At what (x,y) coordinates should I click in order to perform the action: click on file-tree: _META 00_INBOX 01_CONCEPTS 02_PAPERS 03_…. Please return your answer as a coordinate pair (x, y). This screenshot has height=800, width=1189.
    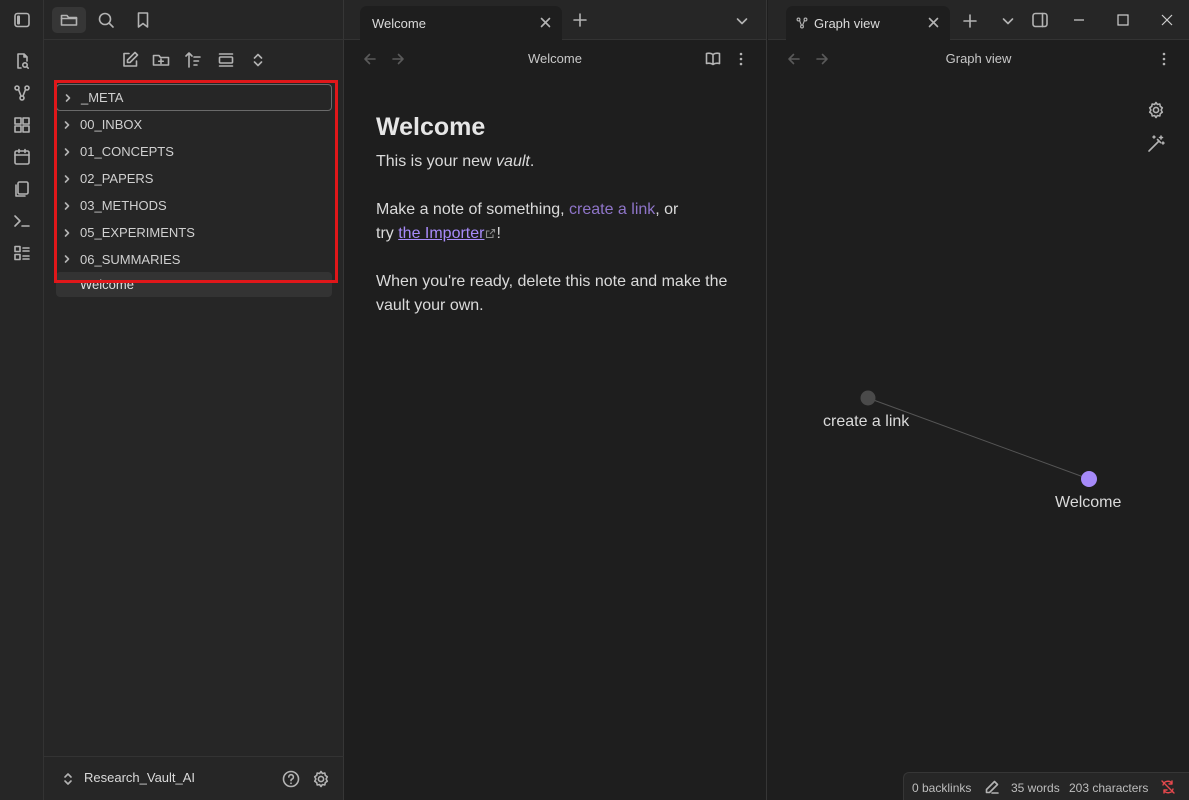
    Looking at the image, I should click on (194, 190).